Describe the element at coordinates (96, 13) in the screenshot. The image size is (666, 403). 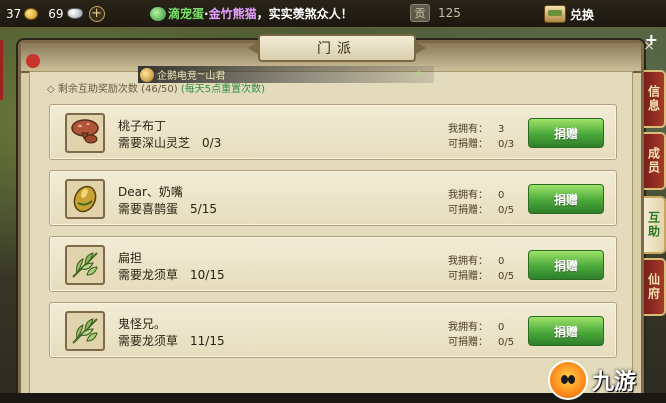
I see `add-currency-button: +` at that location.